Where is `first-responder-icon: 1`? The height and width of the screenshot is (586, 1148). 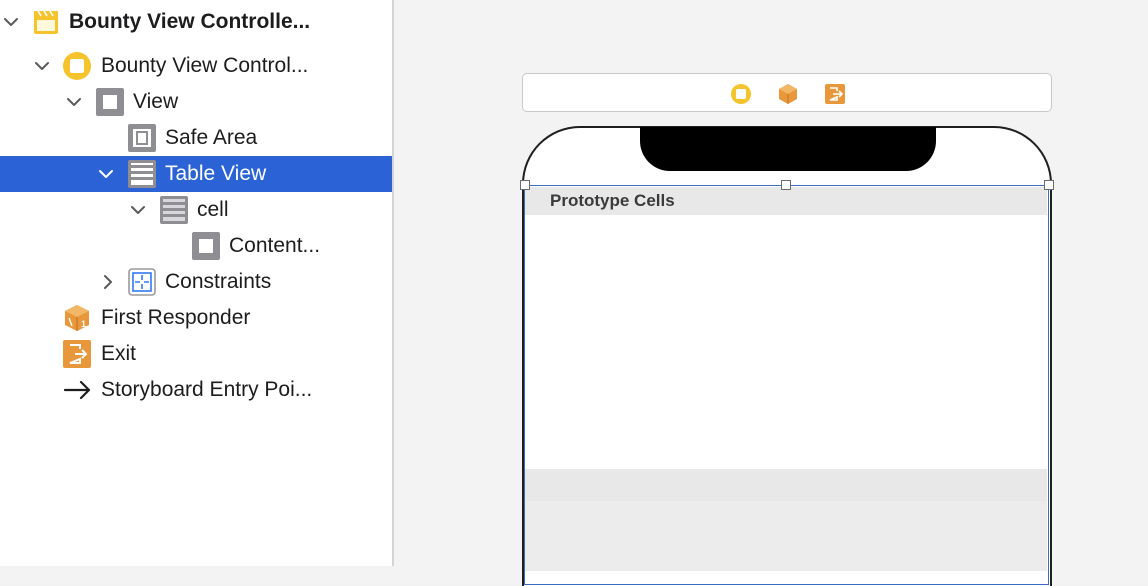
first-responder-icon: 1 is located at coordinates (77, 318).